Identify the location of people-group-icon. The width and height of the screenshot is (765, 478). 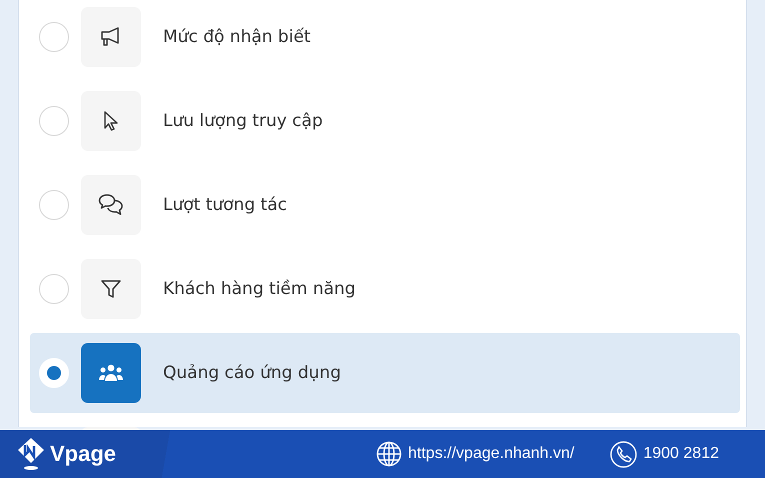
(111, 373).